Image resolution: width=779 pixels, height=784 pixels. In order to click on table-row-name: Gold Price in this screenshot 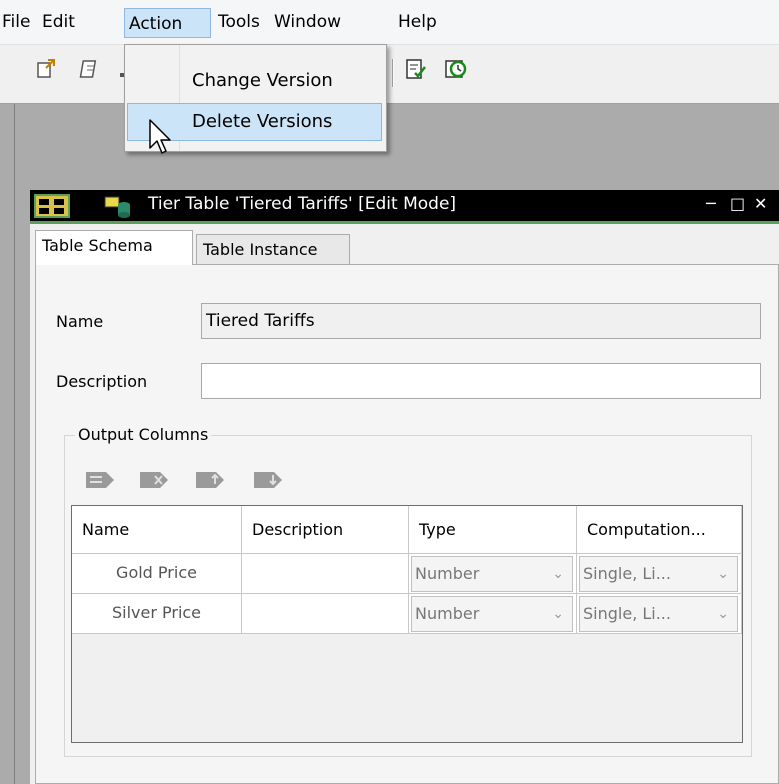, I will do `click(157, 574)`.